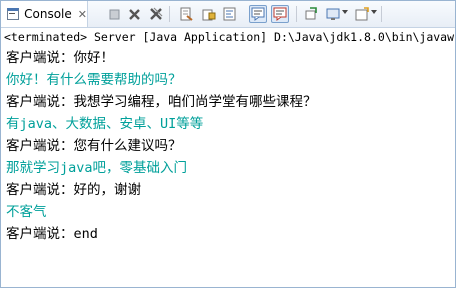  What do you see at coordinates (134, 14) in the screenshot?
I see `remove-launch-icon` at bounding box center [134, 14].